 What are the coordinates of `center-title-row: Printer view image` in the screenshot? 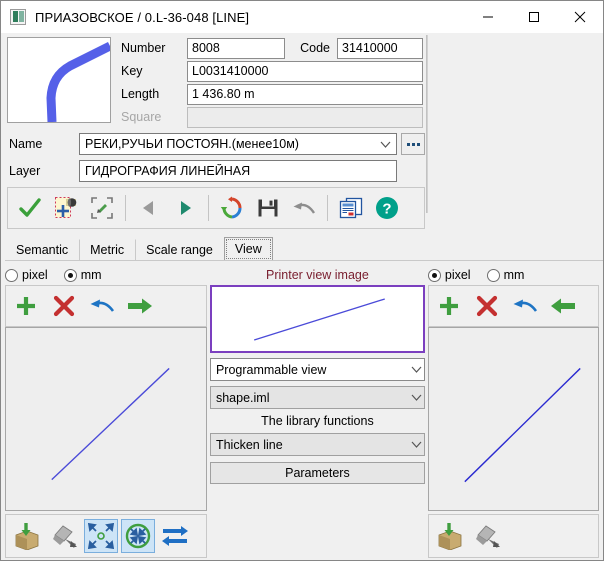 It's located at (317, 275).